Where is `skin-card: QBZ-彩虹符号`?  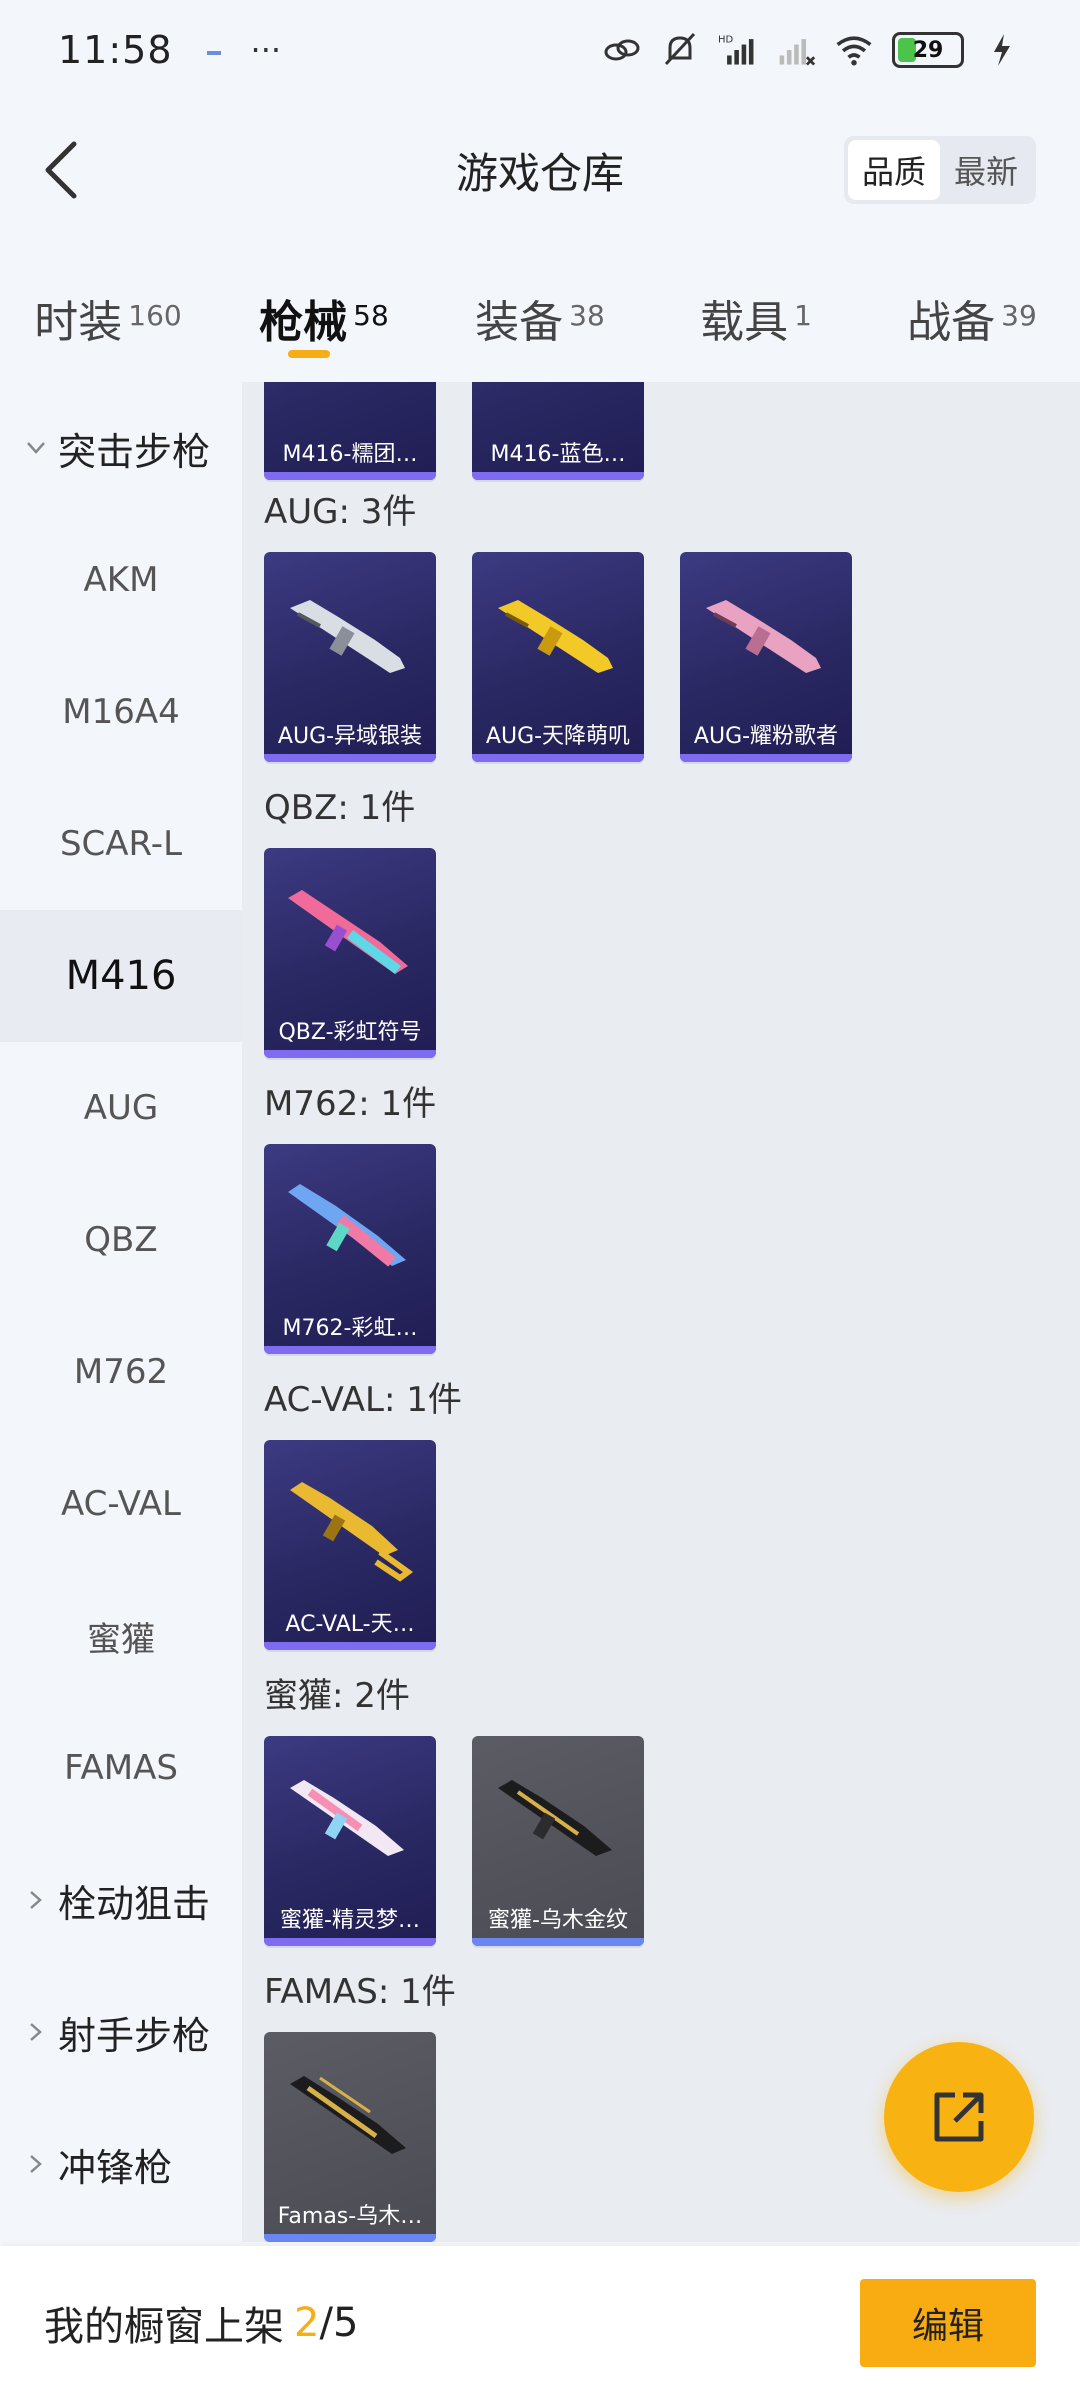
skin-card: QBZ-彩虹符号 is located at coordinates (350, 953).